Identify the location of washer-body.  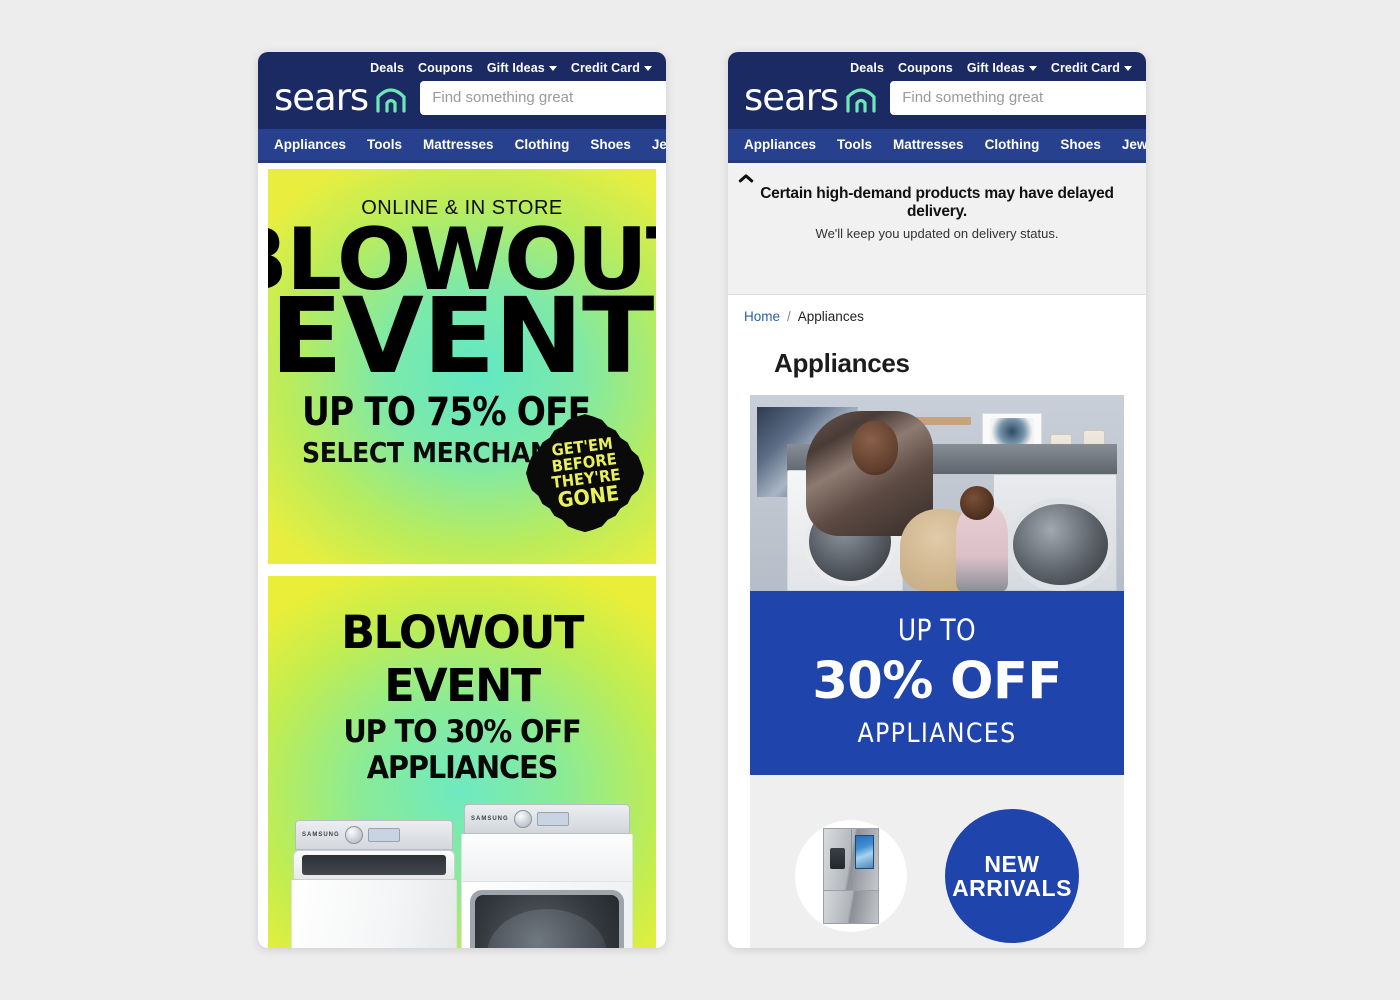
(374, 914).